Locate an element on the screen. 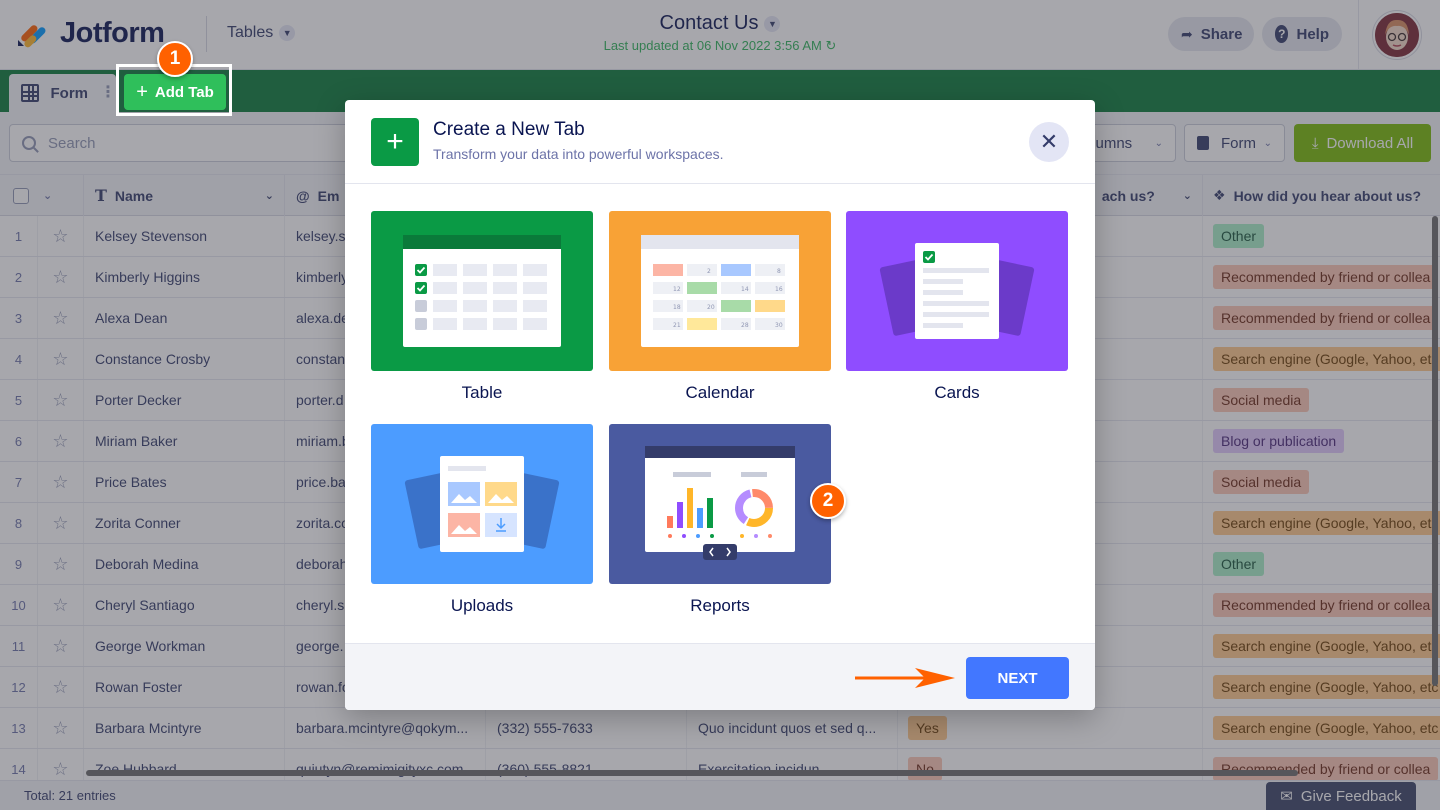  next-button: NEXT is located at coordinates (1017, 678).